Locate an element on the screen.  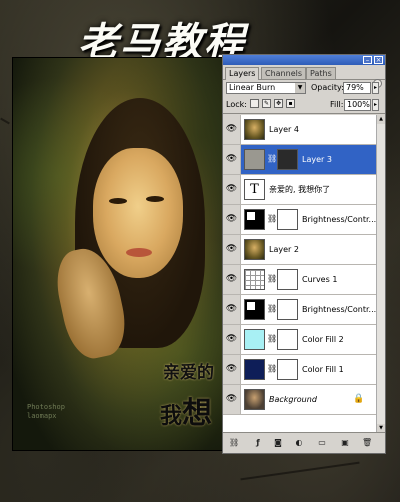
tab-paths: Paths is located at coordinates (321, 73).